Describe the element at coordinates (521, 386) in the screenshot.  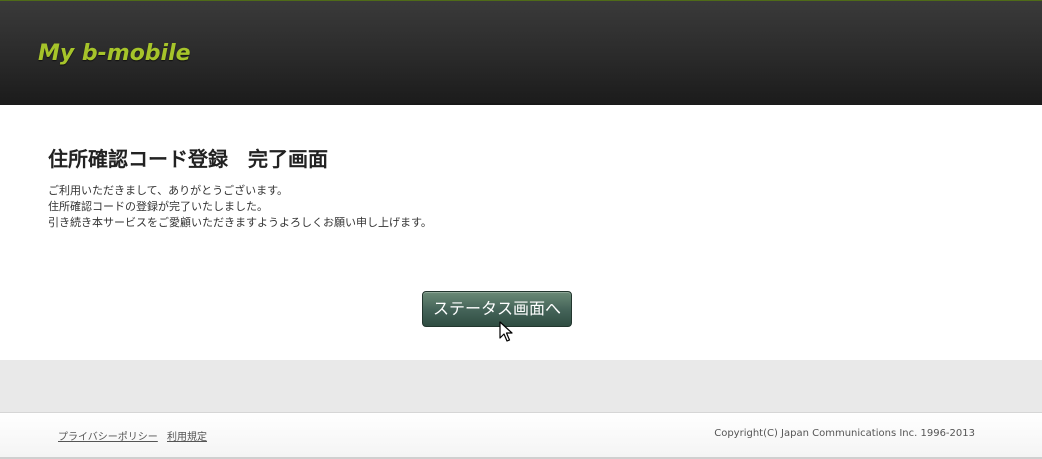
I see `content-bottom-band` at that location.